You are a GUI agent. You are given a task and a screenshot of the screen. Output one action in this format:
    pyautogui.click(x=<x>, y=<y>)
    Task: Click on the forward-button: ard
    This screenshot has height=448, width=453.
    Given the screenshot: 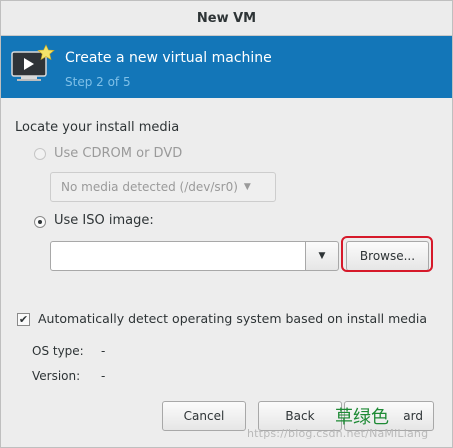 What is the action you would take?
    pyautogui.click(x=389, y=416)
    